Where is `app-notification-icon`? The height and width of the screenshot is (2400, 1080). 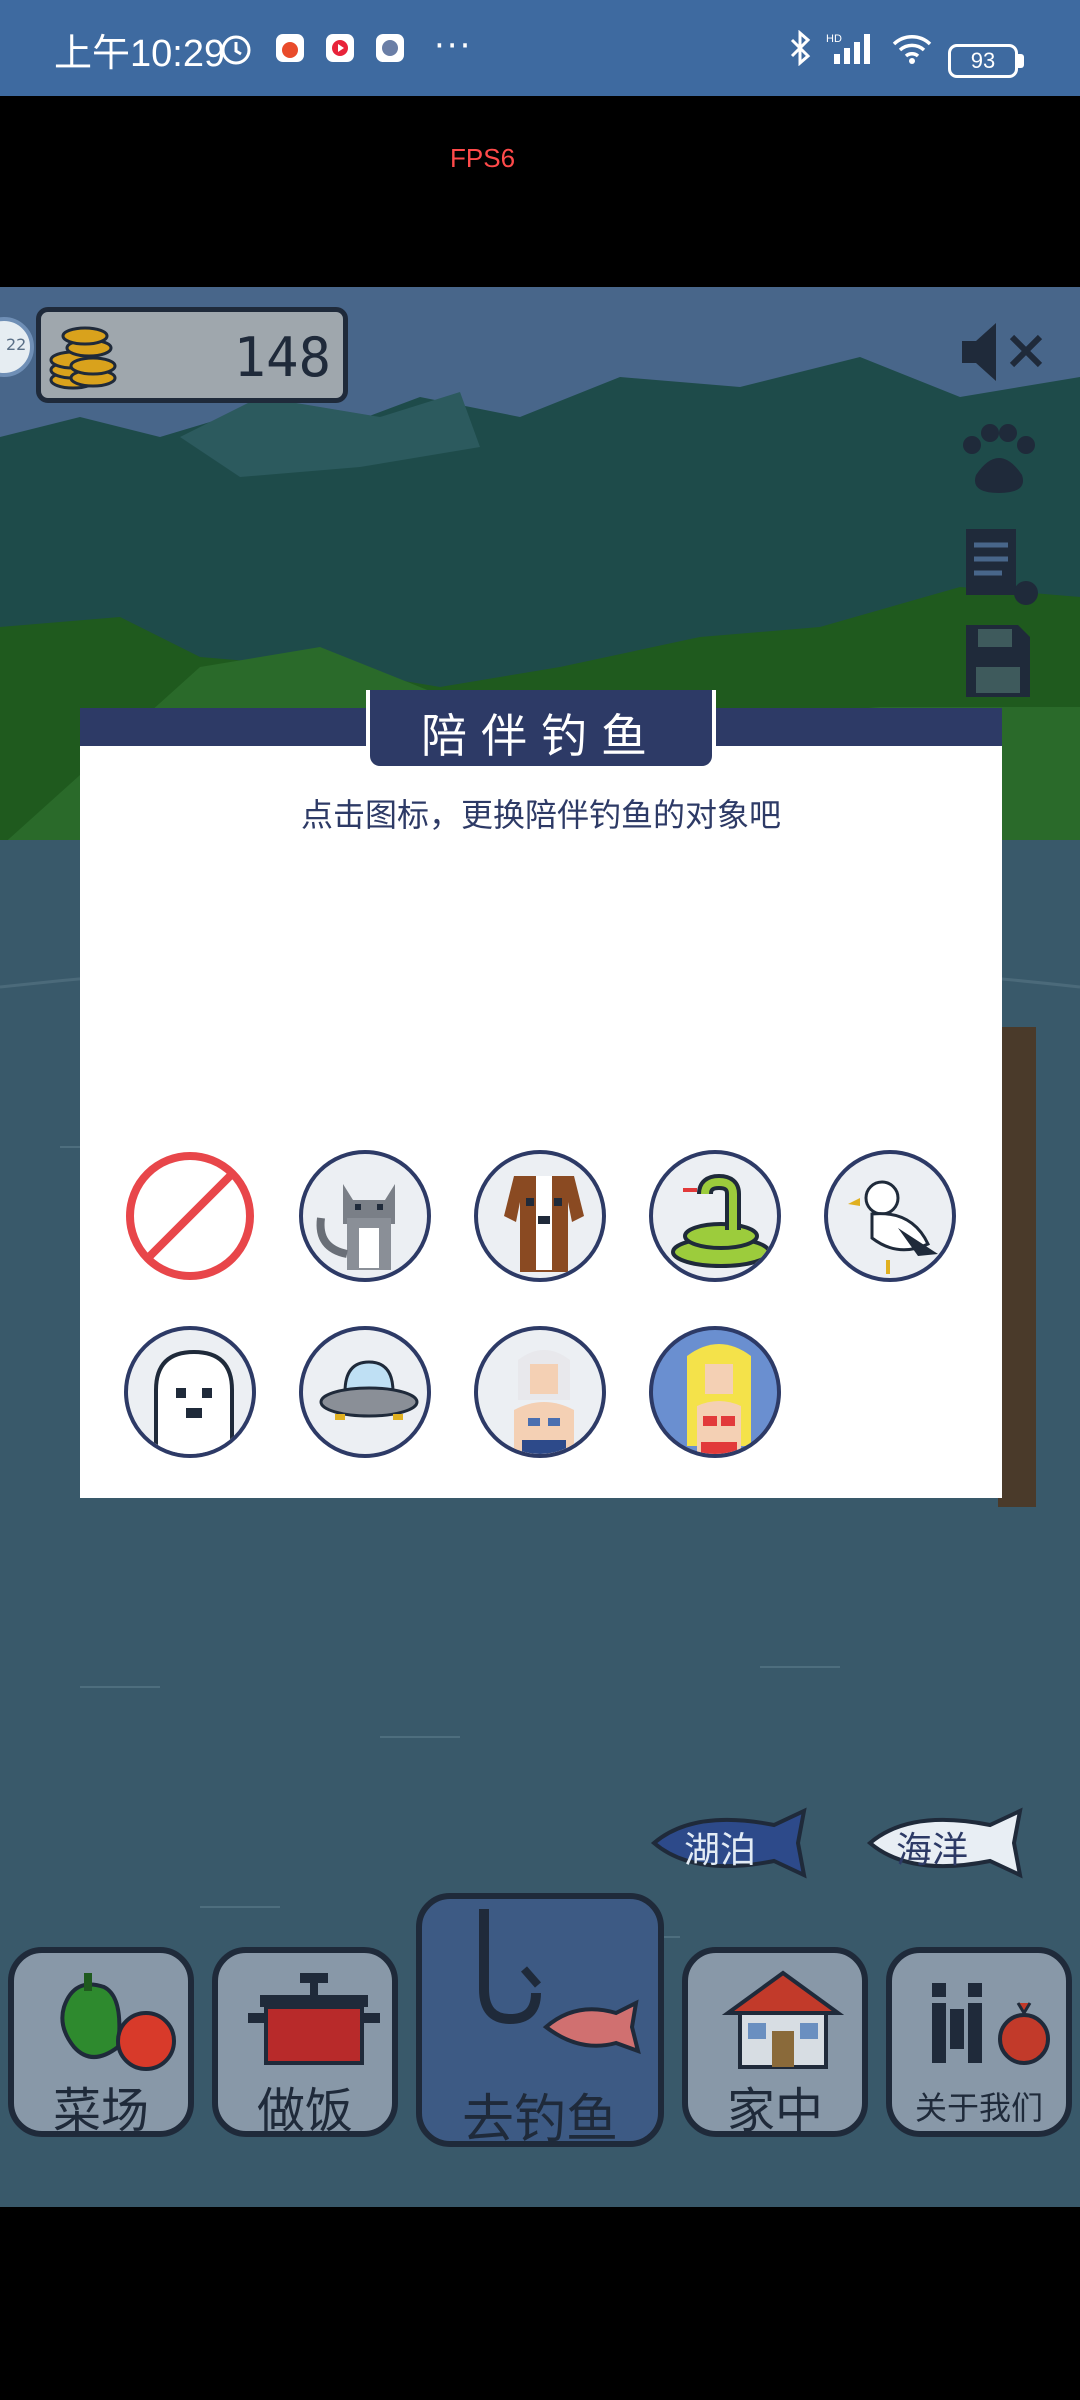
app-notification-icon is located at coordinates (290, 48).